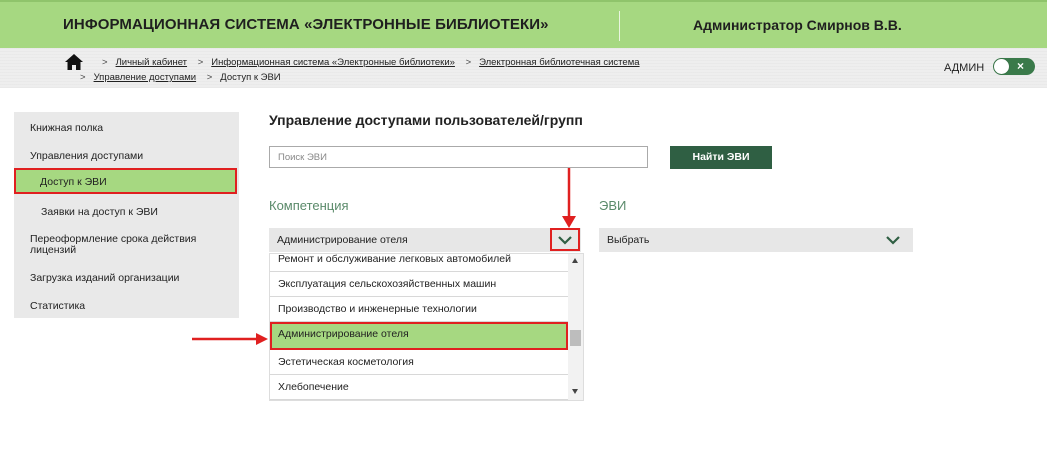  Describe the element at coordinates (250, 77) in the screenshot. I see `breadcrumb-current: Доступ к ЭВИ` at that location.